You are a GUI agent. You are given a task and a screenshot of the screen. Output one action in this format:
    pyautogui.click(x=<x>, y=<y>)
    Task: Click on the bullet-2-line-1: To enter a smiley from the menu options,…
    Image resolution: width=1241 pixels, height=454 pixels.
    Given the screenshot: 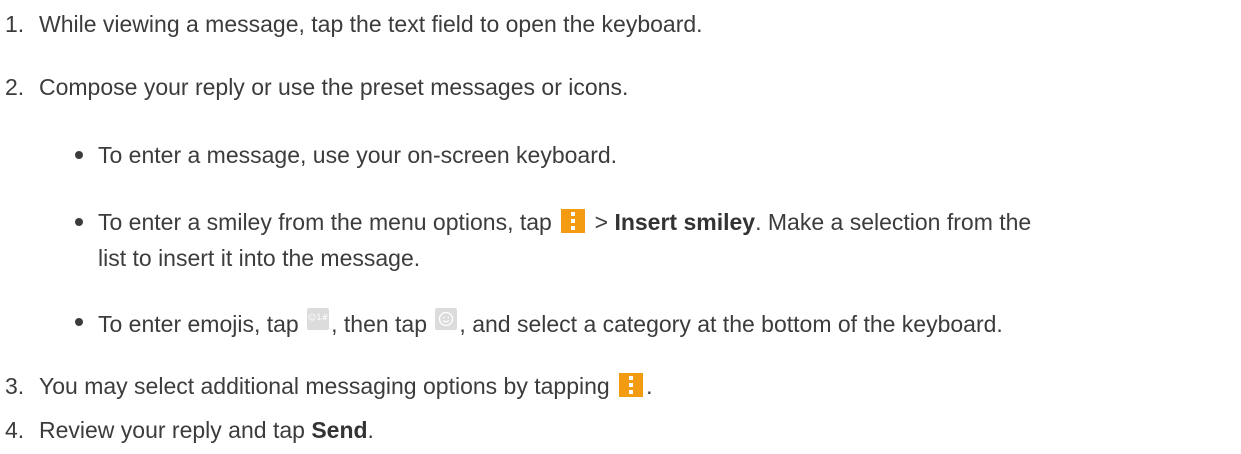 What is the action you would take?
    pyautogui.click(x=564, y=222)
    